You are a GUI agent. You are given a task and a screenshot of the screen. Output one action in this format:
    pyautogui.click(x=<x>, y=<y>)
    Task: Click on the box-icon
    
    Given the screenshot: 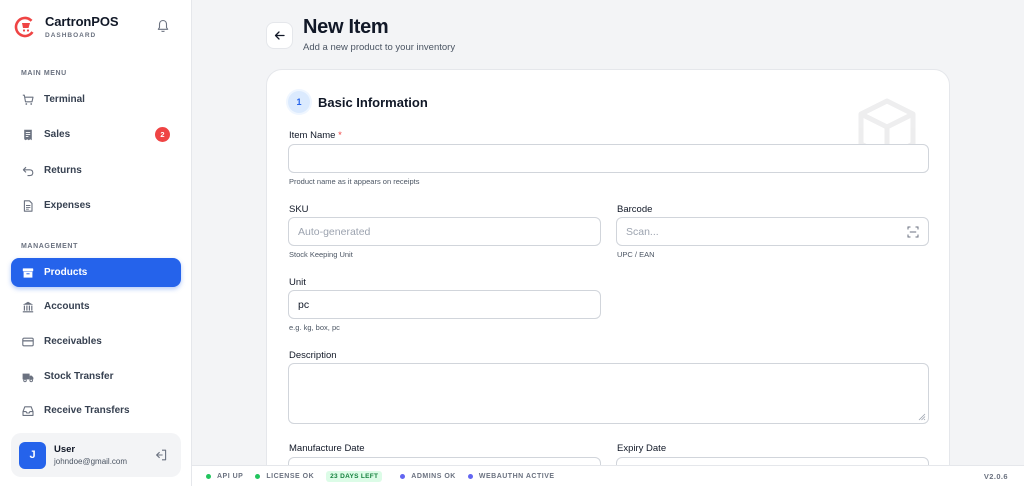 What is the action you would take?
    pyautogui.click(x=28, y=273)
    